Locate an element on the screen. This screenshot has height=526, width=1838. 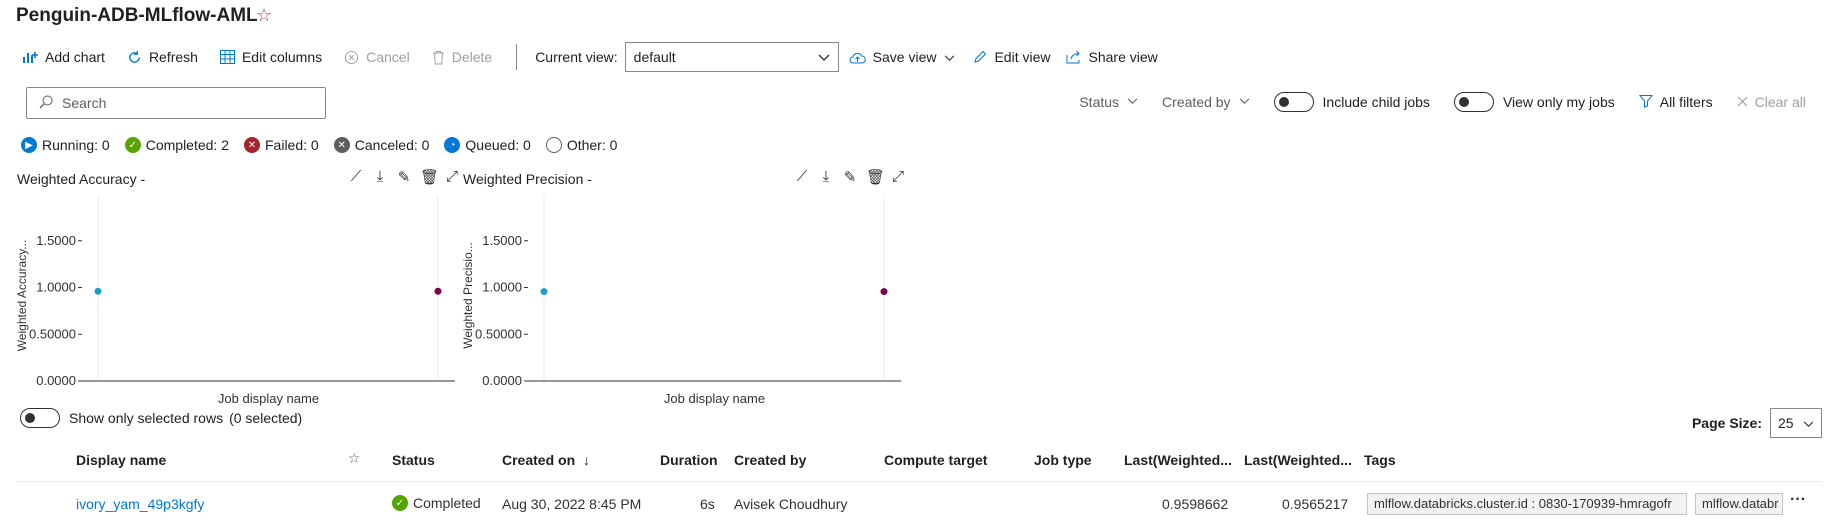
job-display-name-link: ivory_yam_49p3kgfy is located at coordinates (140, 504).